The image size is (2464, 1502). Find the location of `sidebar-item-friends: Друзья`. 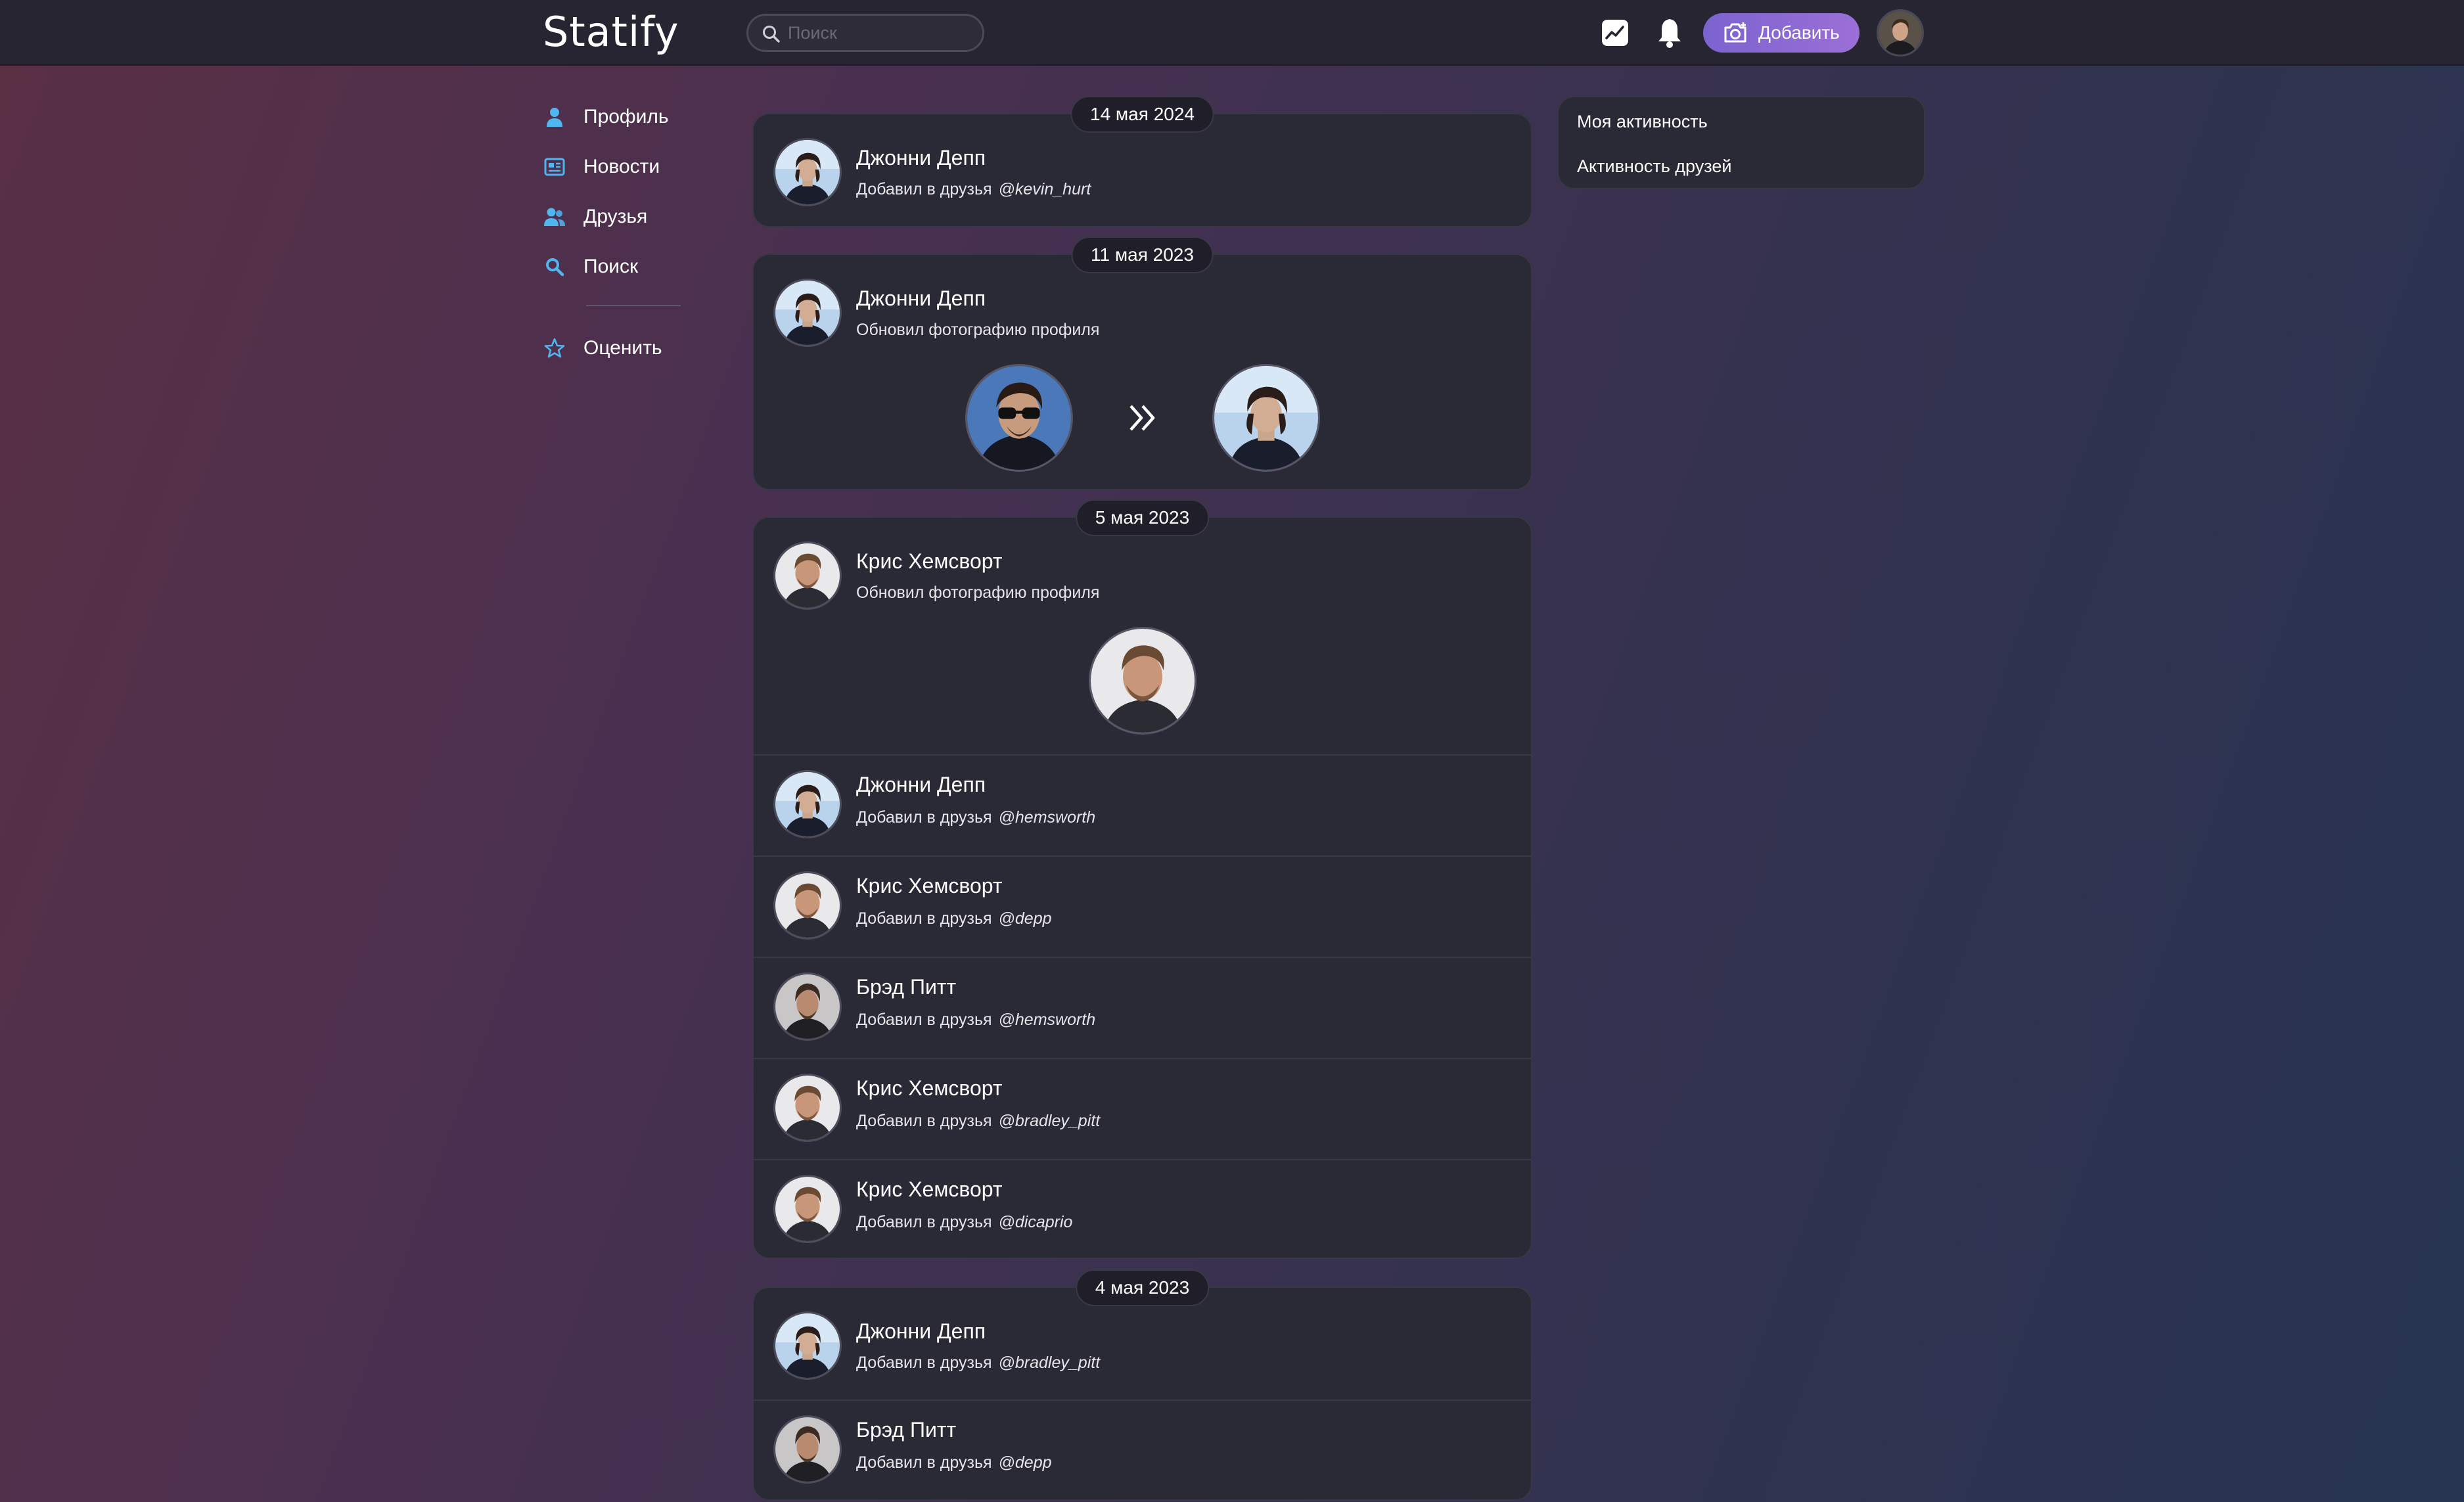

sidebar-item-friends: Друзья is located at coordinates (629, 217).